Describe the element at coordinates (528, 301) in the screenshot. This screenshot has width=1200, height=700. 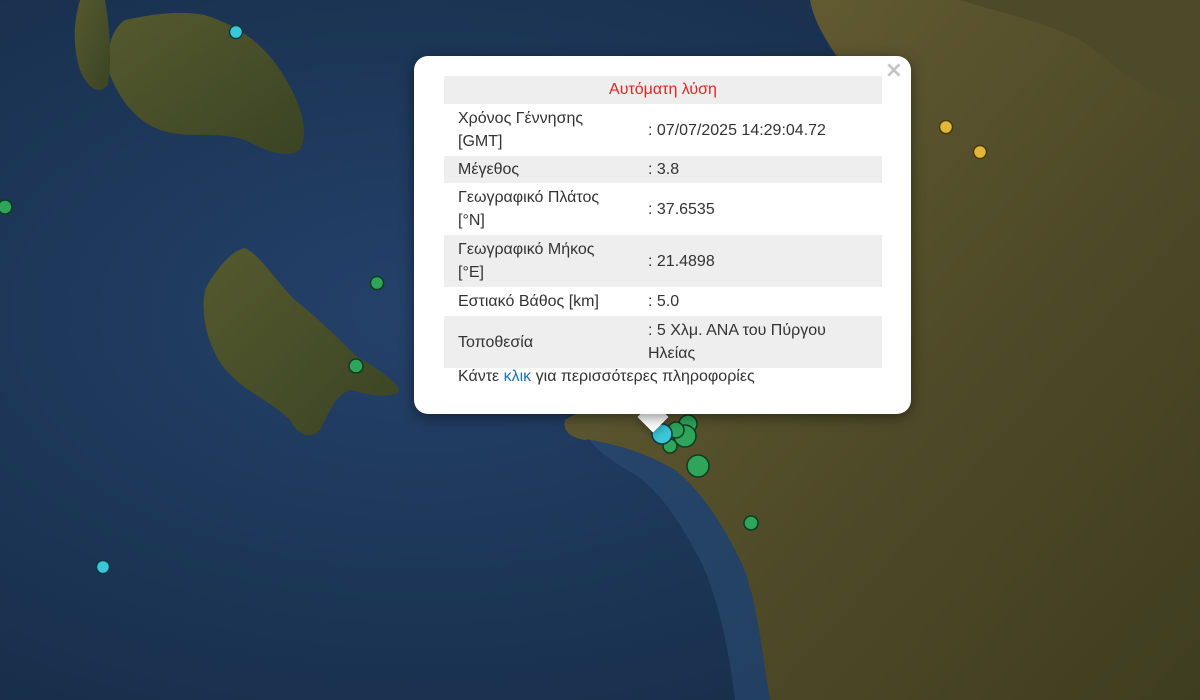
I see `detail-label: Εστιακό Βάθος [km]` at that location.